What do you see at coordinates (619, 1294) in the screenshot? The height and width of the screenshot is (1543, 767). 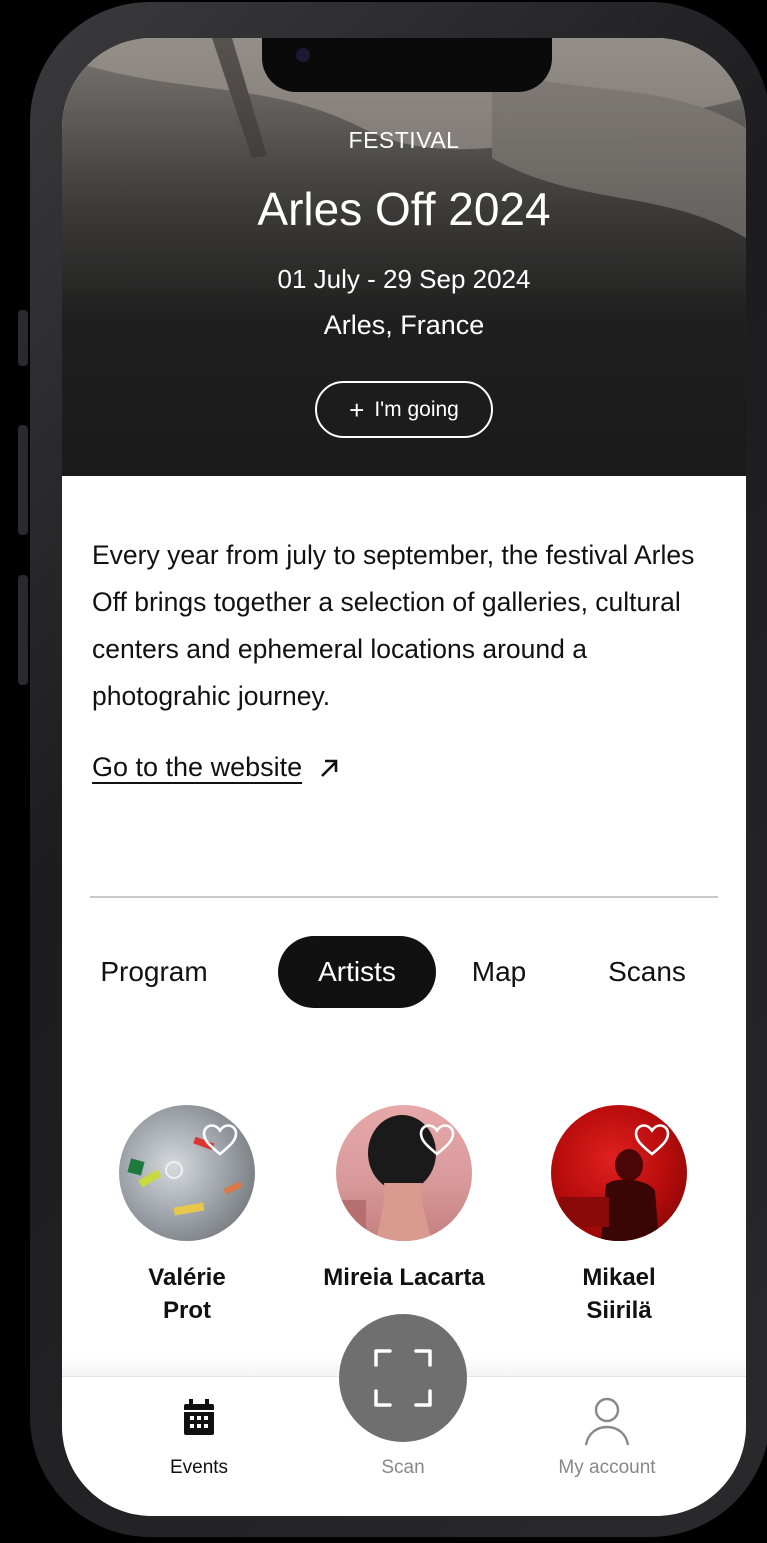 I see `artist-name: Mikael Siirilä` at bounding box center [619, 1294].